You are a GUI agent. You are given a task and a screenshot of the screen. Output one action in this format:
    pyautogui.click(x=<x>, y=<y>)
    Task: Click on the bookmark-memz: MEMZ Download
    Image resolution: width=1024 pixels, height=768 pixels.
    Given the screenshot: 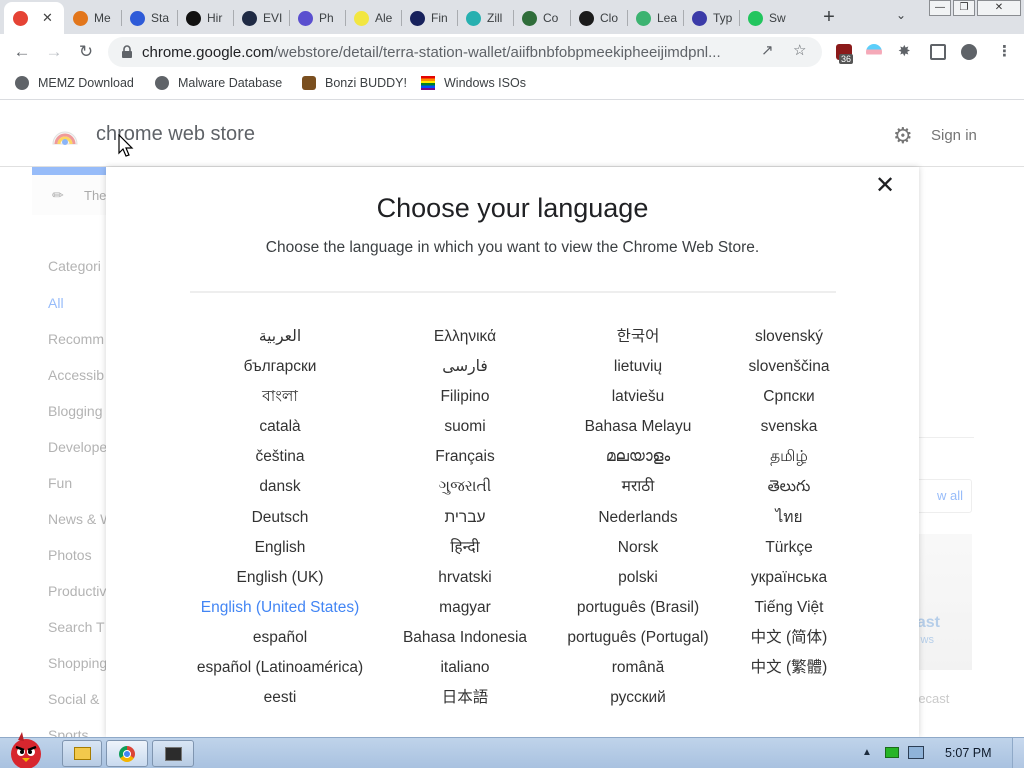 What is the action you would take?
    pyautogui.click(x=74, y=83)
    